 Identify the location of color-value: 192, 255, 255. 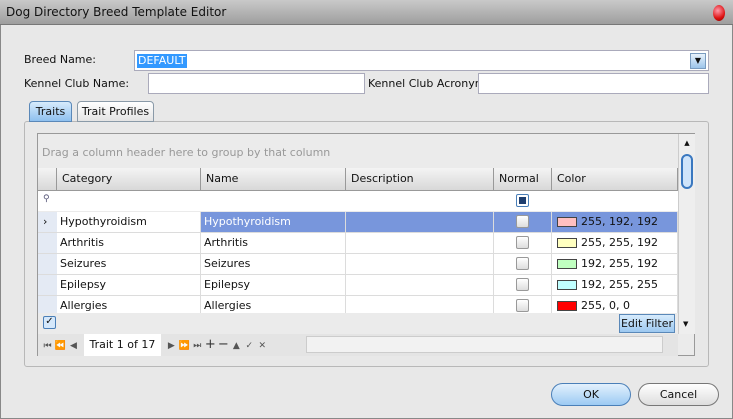
(619, 284).